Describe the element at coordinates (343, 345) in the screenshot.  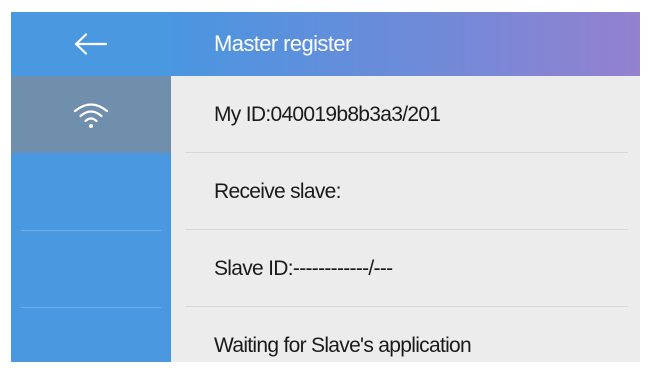
I see `status-text: Waiting for Slave's application` at that location.